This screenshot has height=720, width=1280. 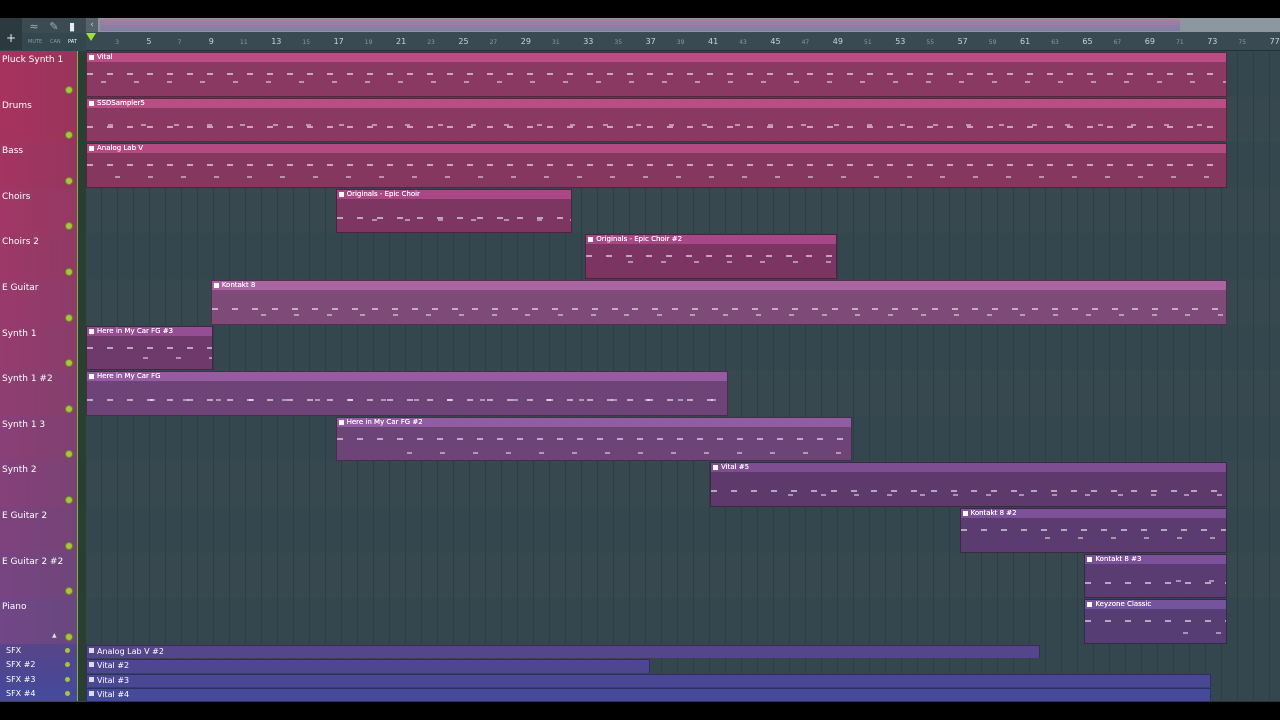 What do you see at coordinates (1155, 621) in the screenshot?
I see `pattern-clip: Keyzone Classic` at bounding box center [1155, 621].